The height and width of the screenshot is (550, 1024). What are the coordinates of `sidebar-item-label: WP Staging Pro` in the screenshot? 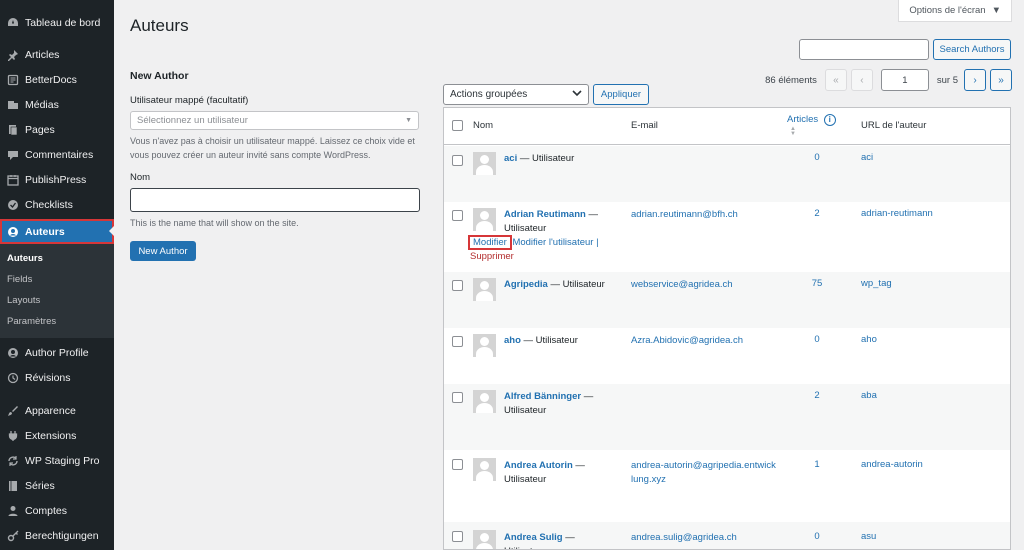 It's located at (62, 460).